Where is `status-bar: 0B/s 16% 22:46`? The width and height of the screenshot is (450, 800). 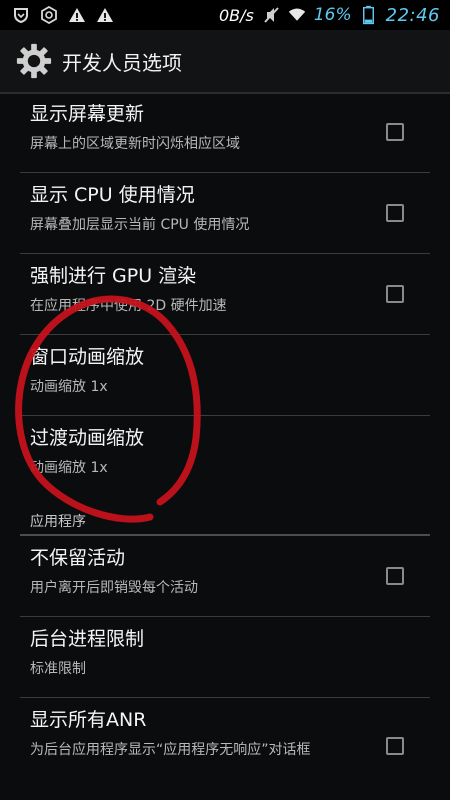 status-bar: 0B/s 16% 22:46 is located at coordinates (225, 15).